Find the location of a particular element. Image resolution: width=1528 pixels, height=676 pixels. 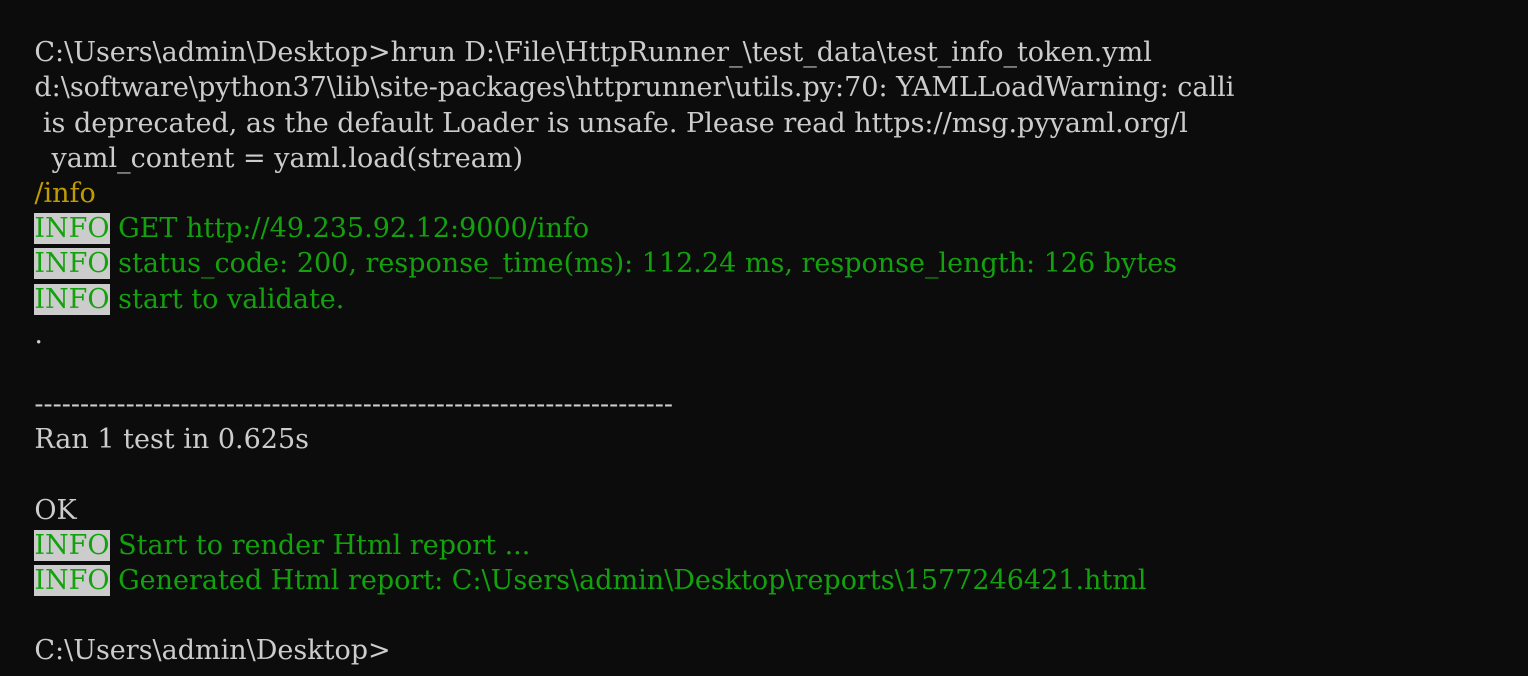

terminal-line-info-request: INFO GET http://49.235.92.12:9000/info is located at coordinates (764, 210).